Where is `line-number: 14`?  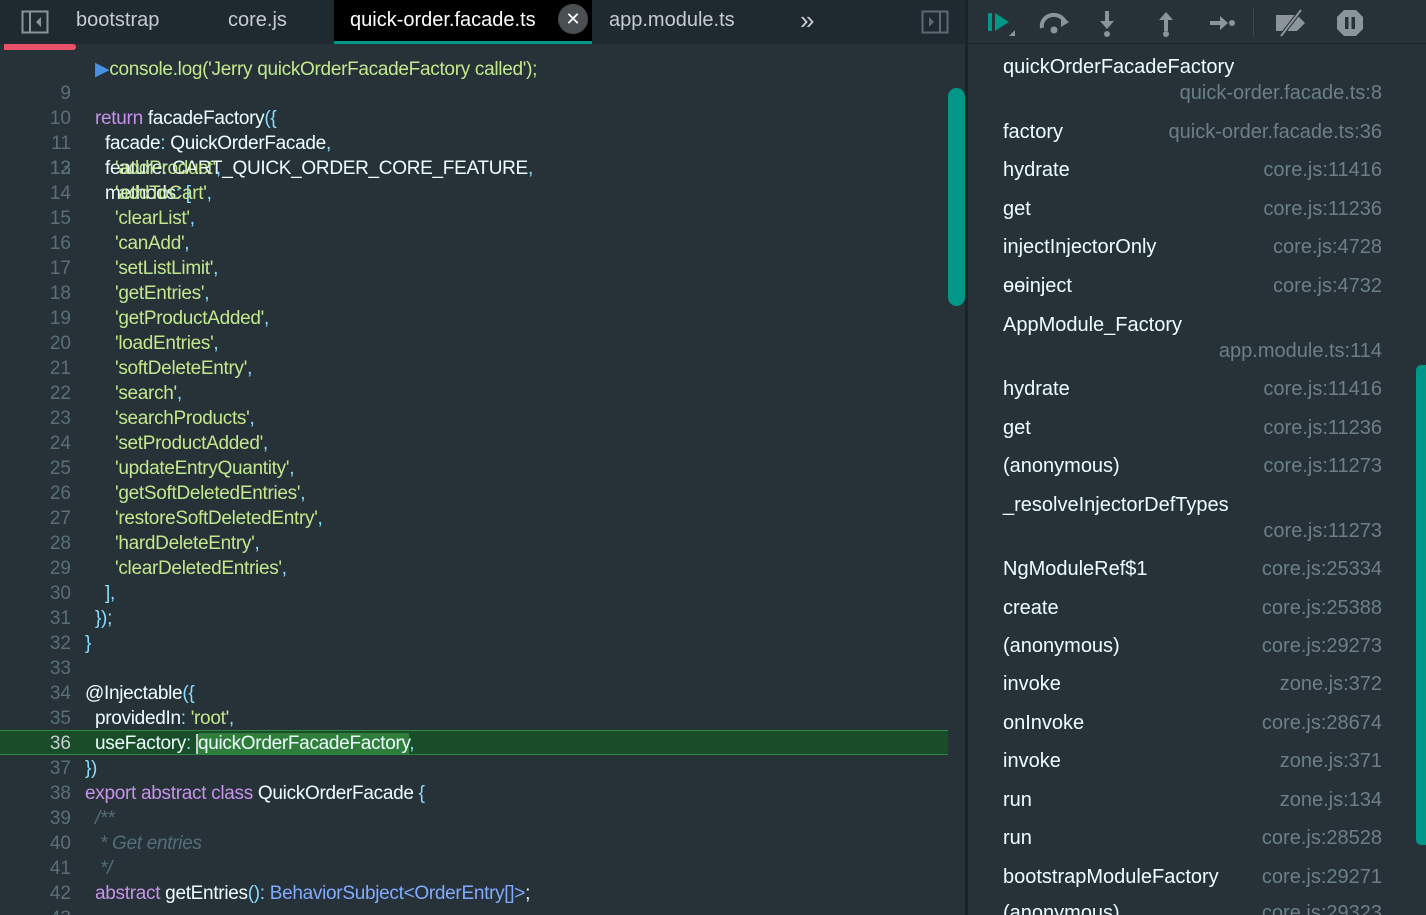 line-number: 14 is located at coordinates (60, 193).